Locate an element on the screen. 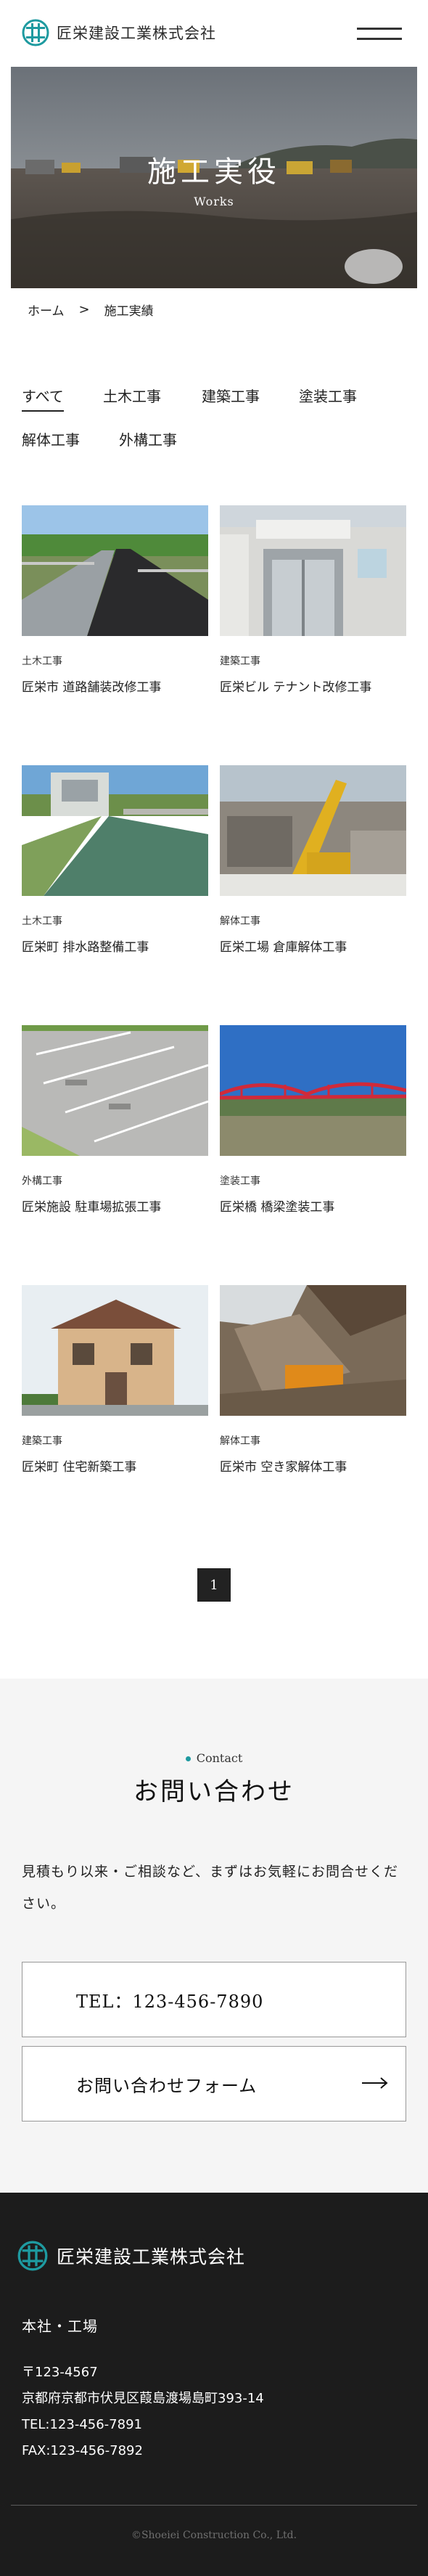  breadcrumb-home-link: ホーム is located at coordinates (47, 310).